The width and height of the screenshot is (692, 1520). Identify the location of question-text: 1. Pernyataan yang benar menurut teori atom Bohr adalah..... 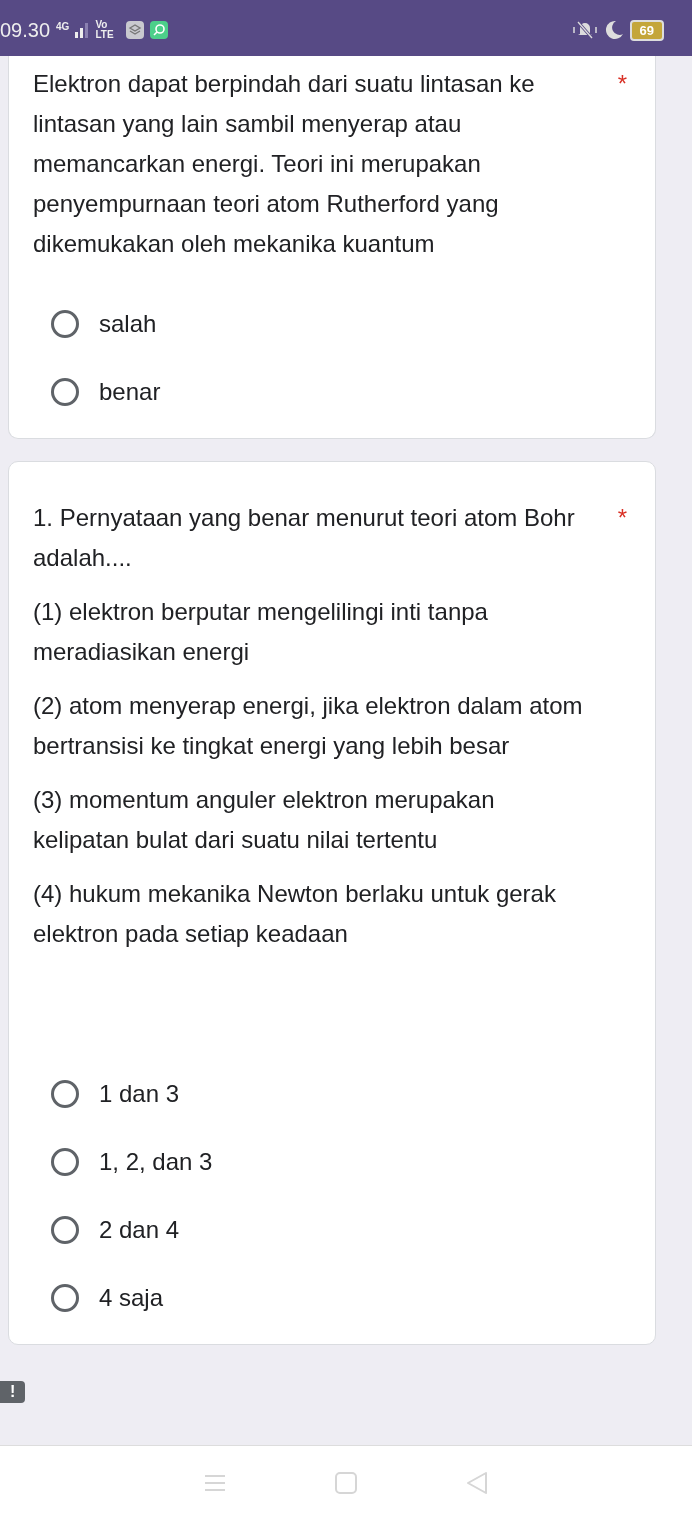
(304, 538).